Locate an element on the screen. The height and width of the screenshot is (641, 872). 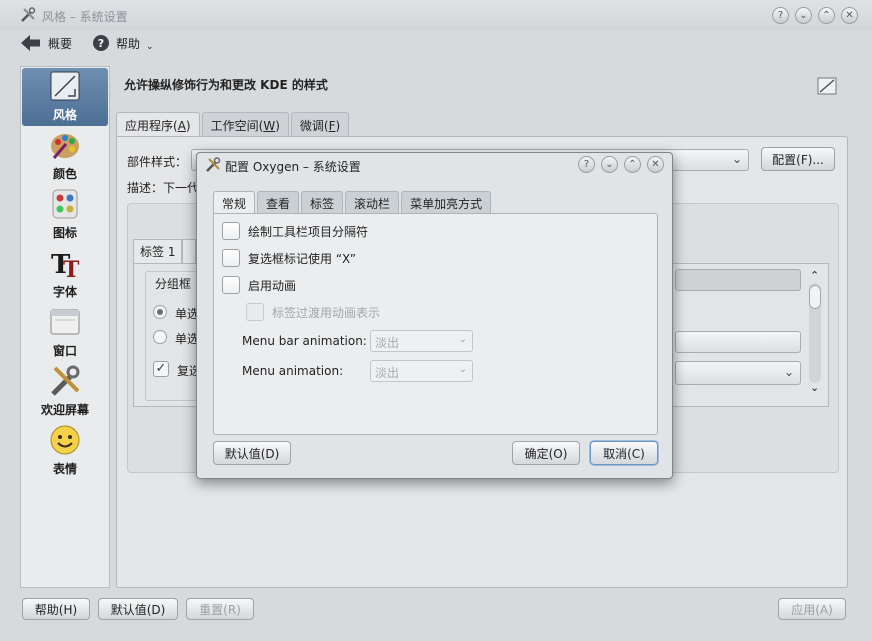
scrollbar-thumb is located at coordinates (815, 297).